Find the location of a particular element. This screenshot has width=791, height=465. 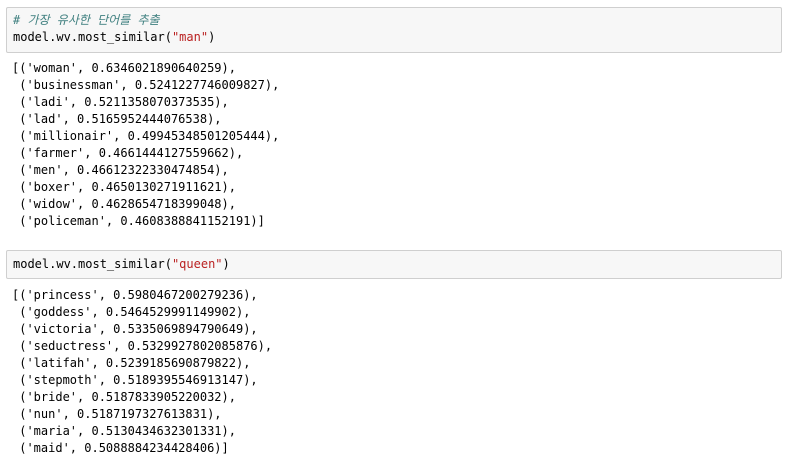

output-line: ('maid', 0.5088884234428406)] is located at coordinates (120, 448).